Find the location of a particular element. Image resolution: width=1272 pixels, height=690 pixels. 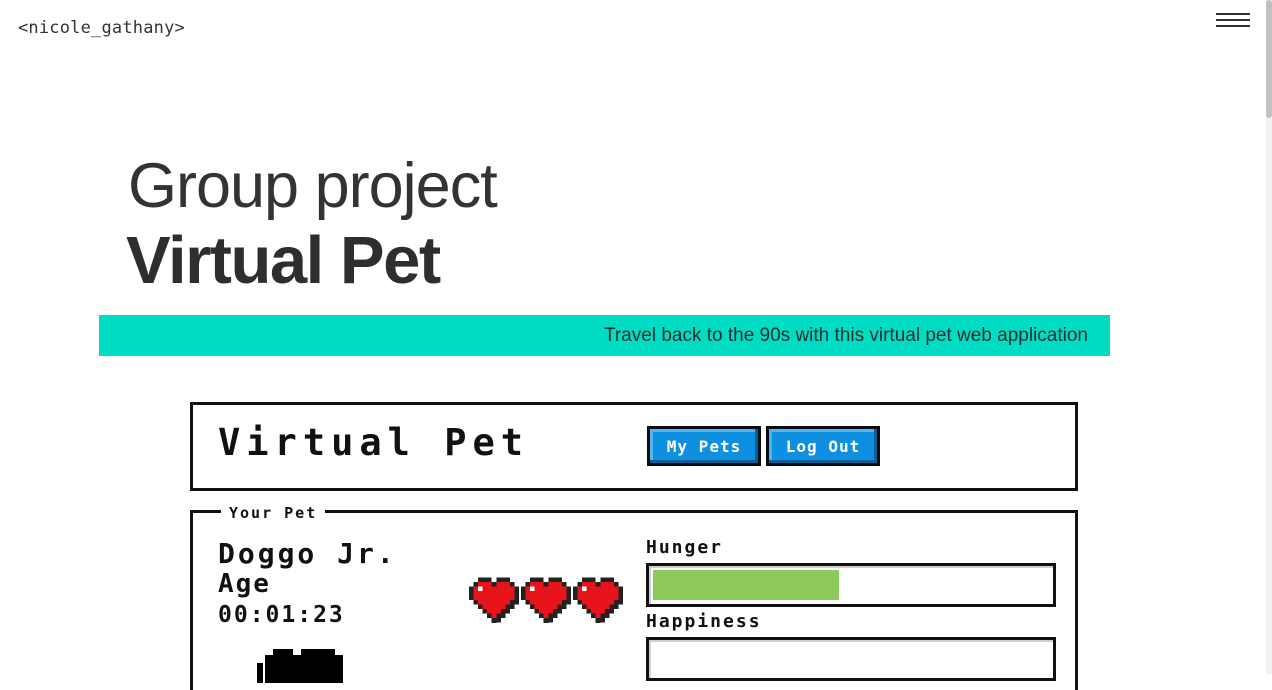

site-logo: <nicole_gathany> is located at coordinates (101, 28).